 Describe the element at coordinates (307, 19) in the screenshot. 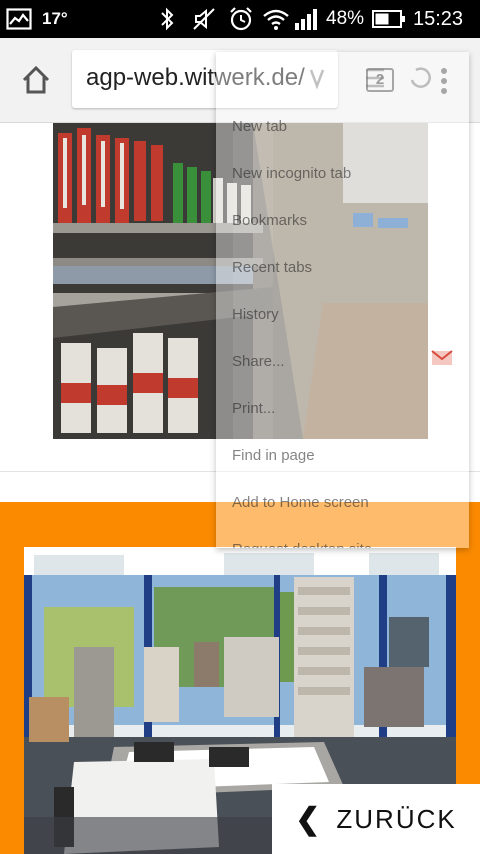

I see `signal-icon` at that location.